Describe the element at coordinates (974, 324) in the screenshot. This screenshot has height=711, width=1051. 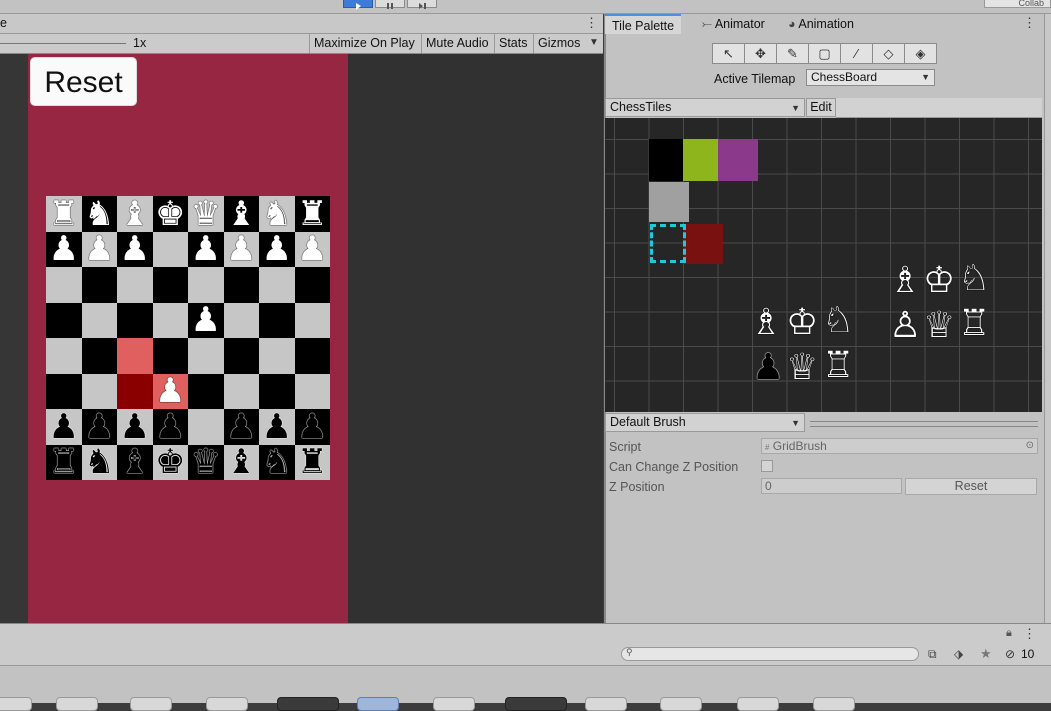
I see `palette-piece-white-rook: ♖` at that location.